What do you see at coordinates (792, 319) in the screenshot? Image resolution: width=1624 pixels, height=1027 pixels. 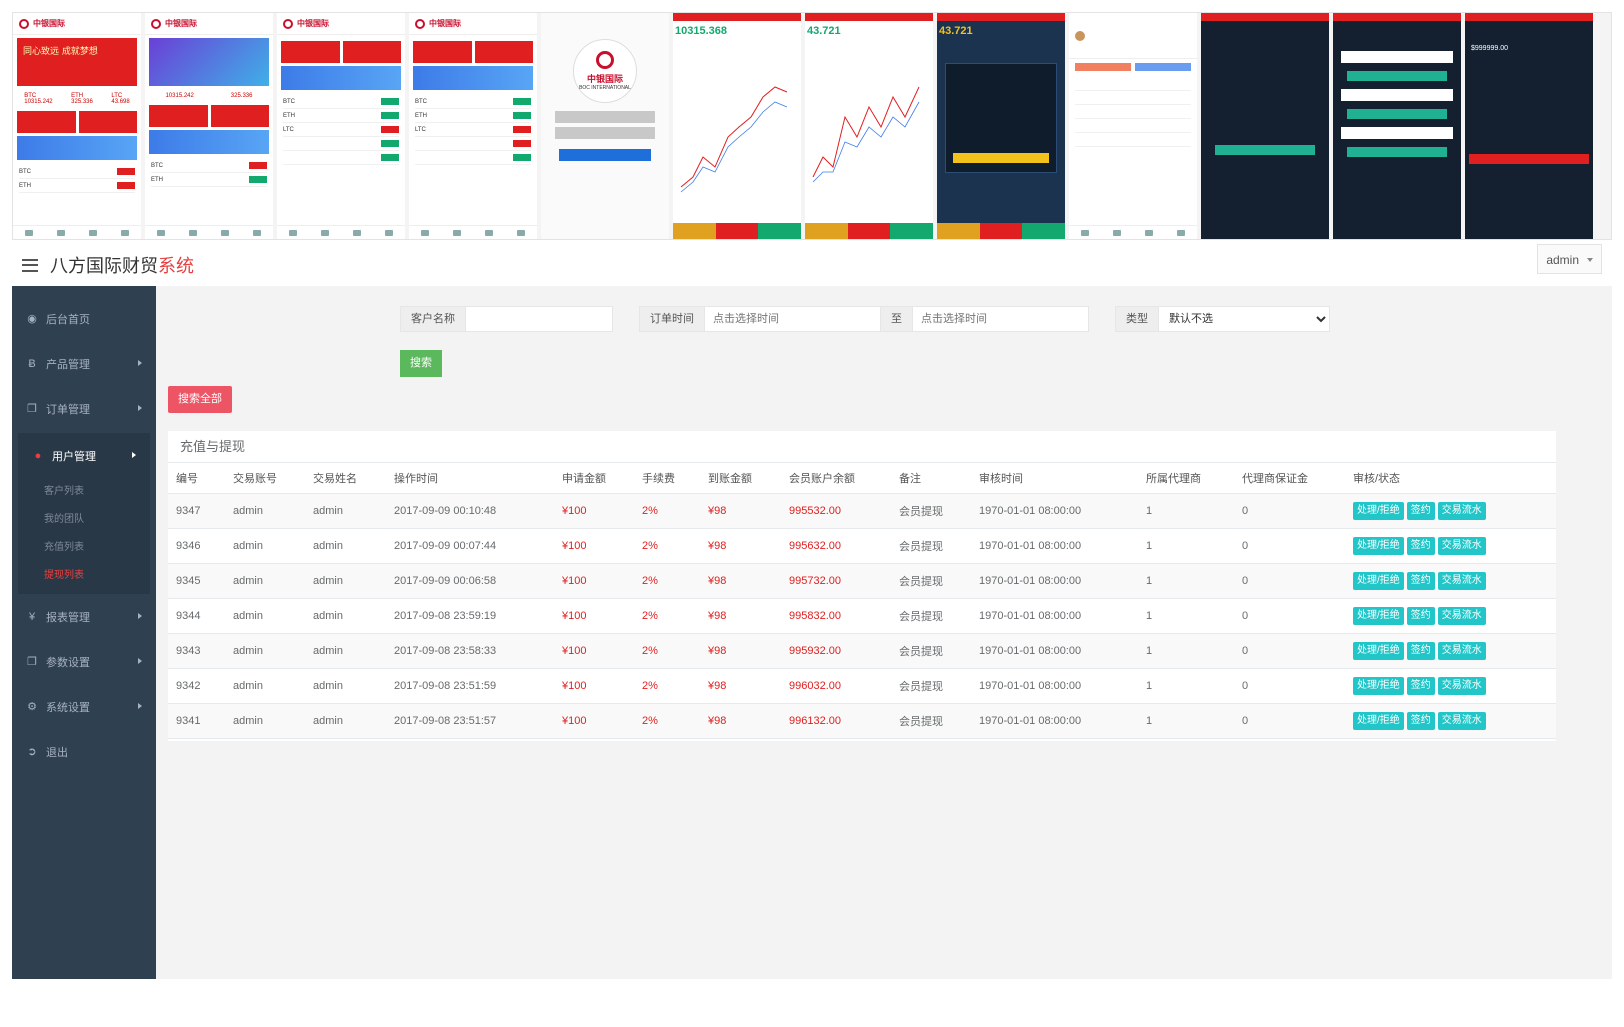 I see `start-time-input` at bounding box center [792, 319].